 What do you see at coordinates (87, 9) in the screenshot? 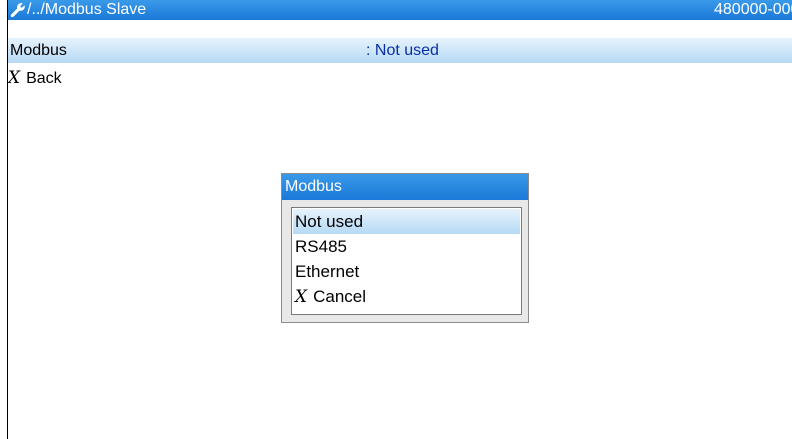
I see `breadcrumb-path: /../Modbus Slave` at bounding box center [87, 9].